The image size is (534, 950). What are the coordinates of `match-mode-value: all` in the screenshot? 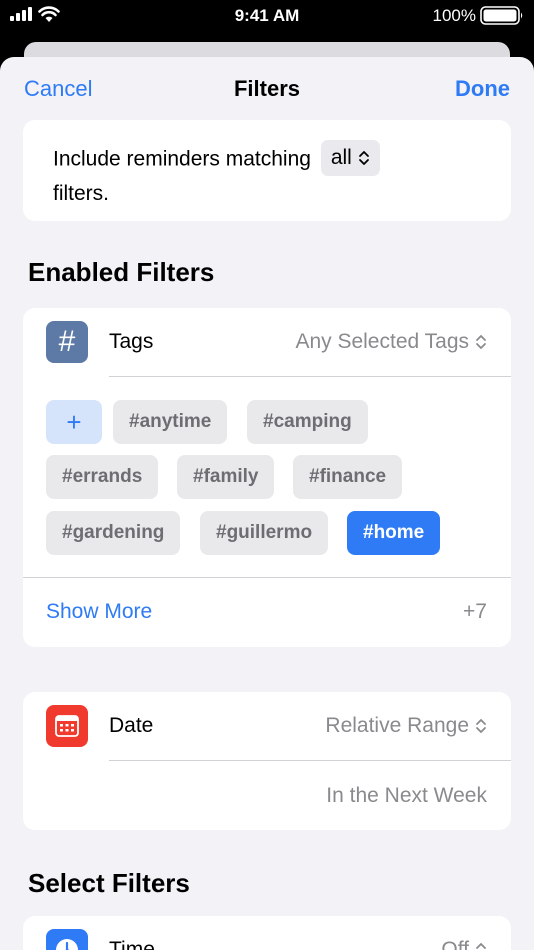 It's located at (341, 157).